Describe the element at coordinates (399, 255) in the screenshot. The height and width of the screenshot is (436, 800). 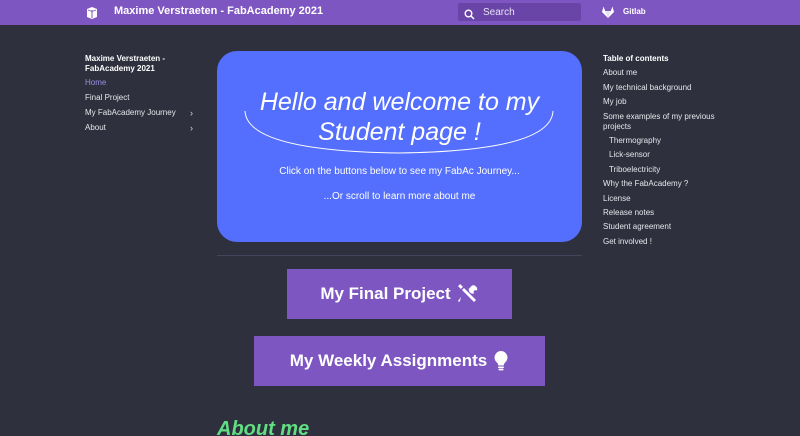
I see `divider` at that location.